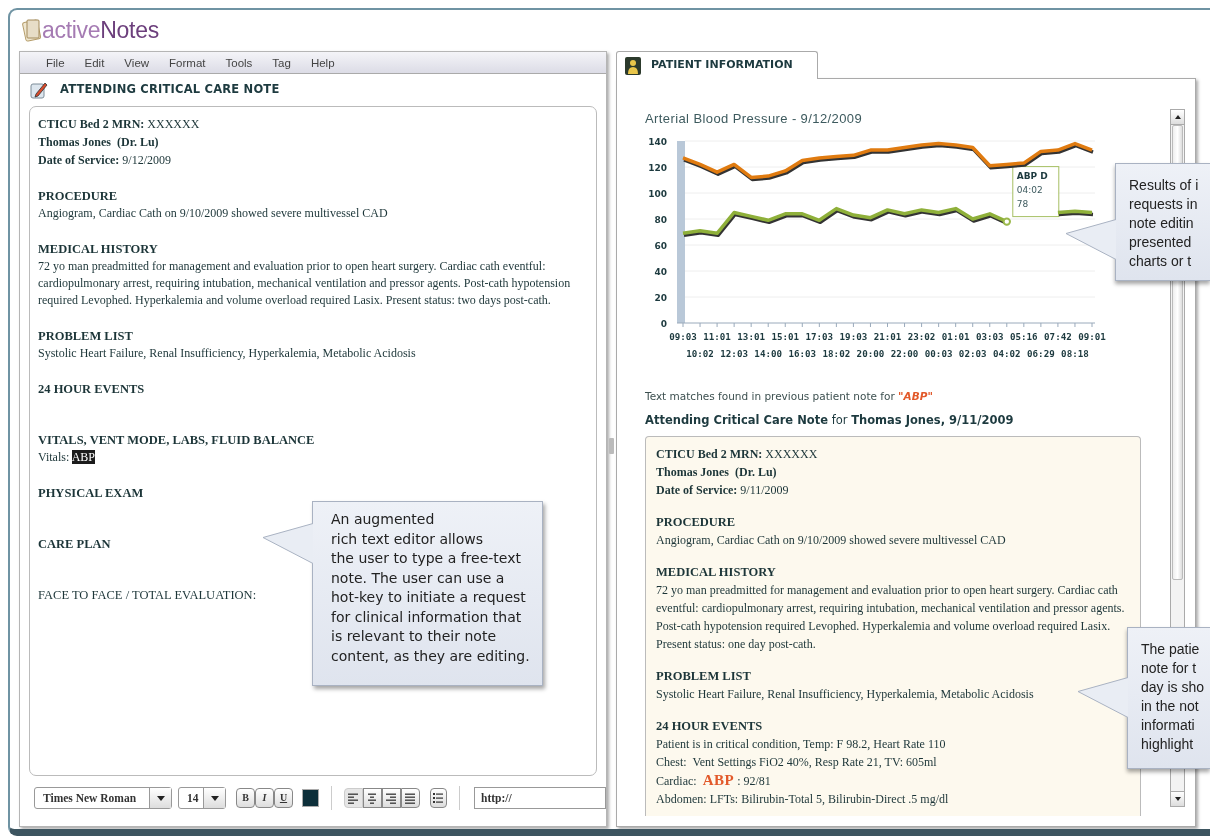 The height and width of the screenshot is (836, 1210). Describe the element at coordinates (91, 493) in the screenshot. I see `section-heading: PHYSICAL EXAM` at that location.